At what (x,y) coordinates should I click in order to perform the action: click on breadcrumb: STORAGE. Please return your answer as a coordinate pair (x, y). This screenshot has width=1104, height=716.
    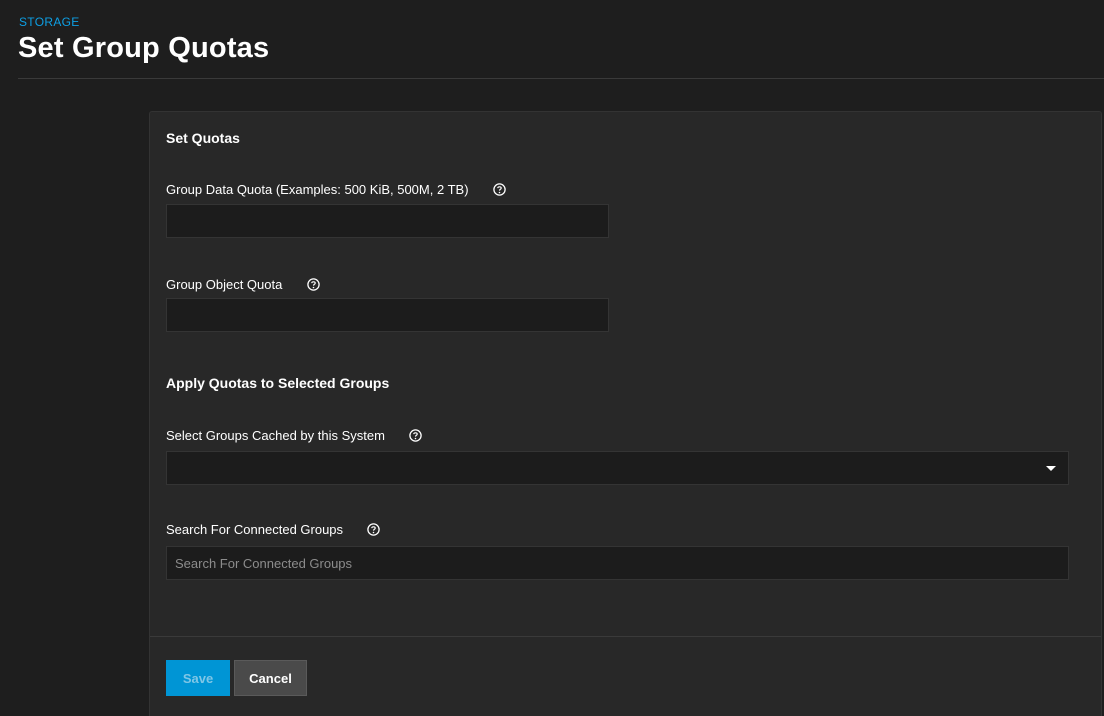
    Looking at the image, I should click on (49, 22).